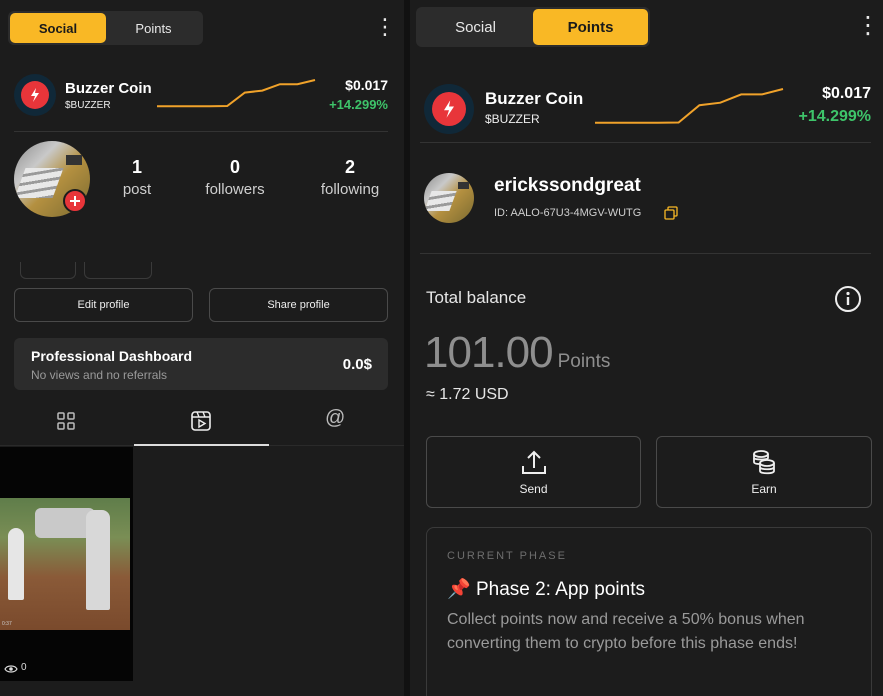 The width and height of the screenshot is (883, 696). I want to click on username: erickssondgreat, so click(567, 185).